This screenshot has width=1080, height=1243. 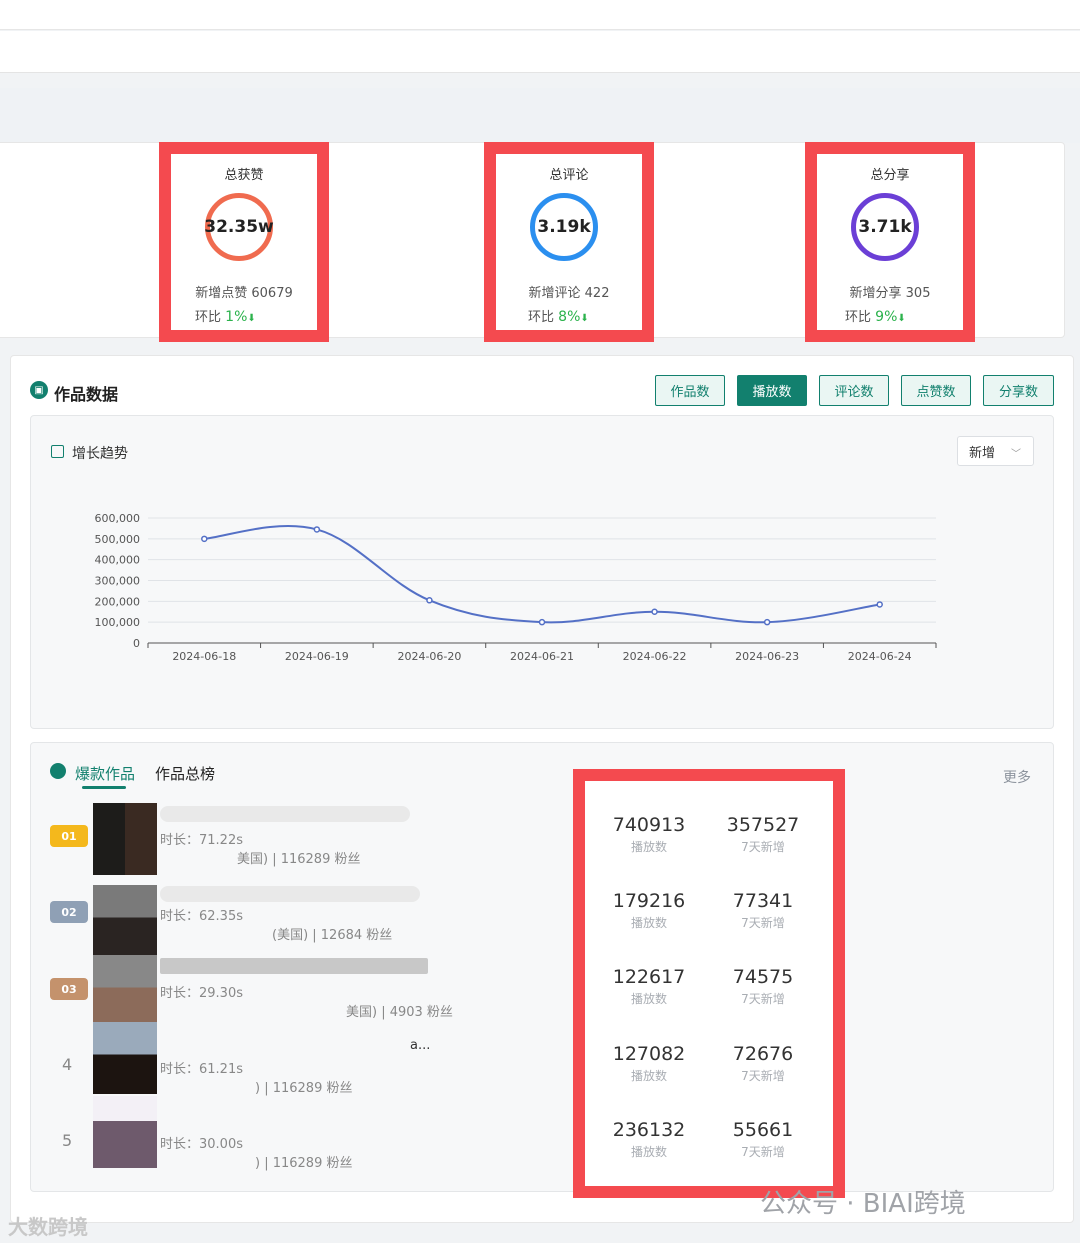 I want to click on trend-title: 增长趋势, so click(x=100, y=454).